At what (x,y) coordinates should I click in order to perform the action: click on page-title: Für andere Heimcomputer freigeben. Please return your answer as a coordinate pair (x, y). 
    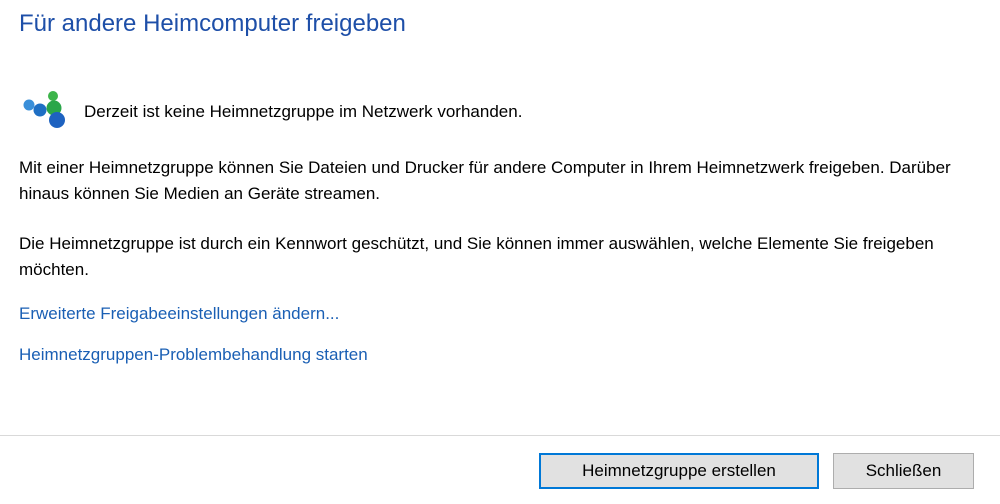
    Looking at the image, I should click on (212, 23).